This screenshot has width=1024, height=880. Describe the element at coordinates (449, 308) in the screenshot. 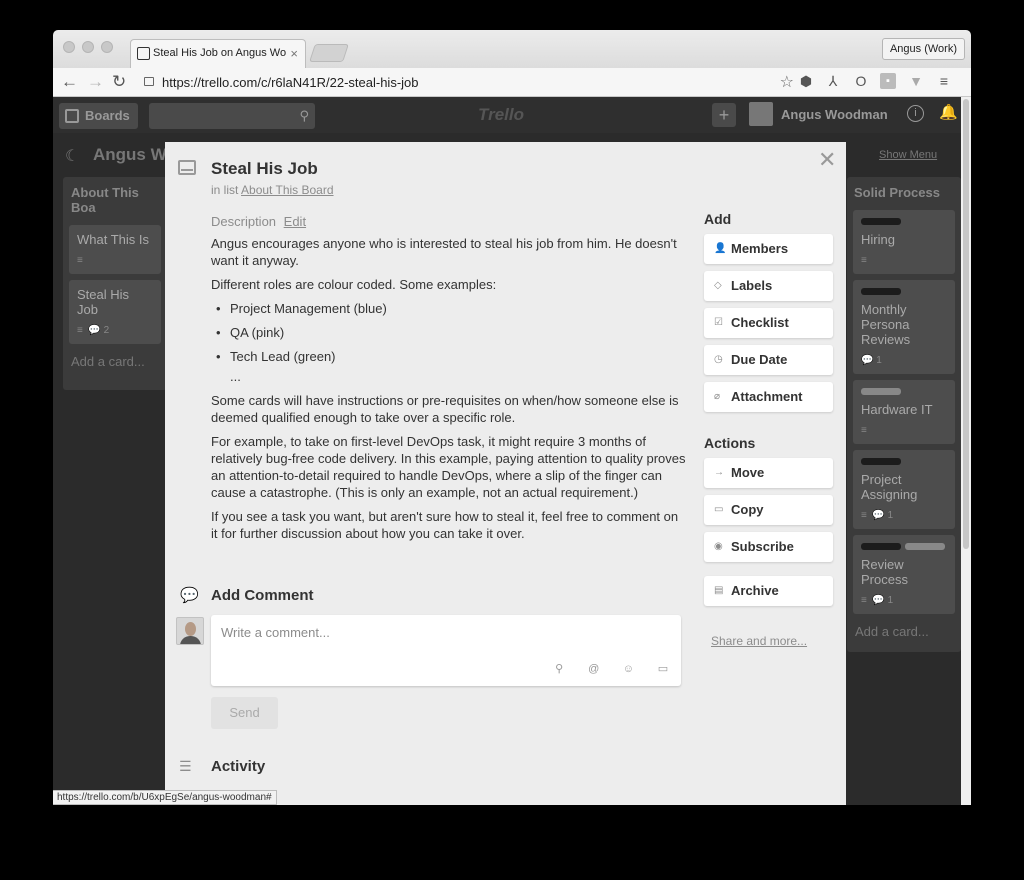

I see `list-item: Project Management (blue)` at that location.